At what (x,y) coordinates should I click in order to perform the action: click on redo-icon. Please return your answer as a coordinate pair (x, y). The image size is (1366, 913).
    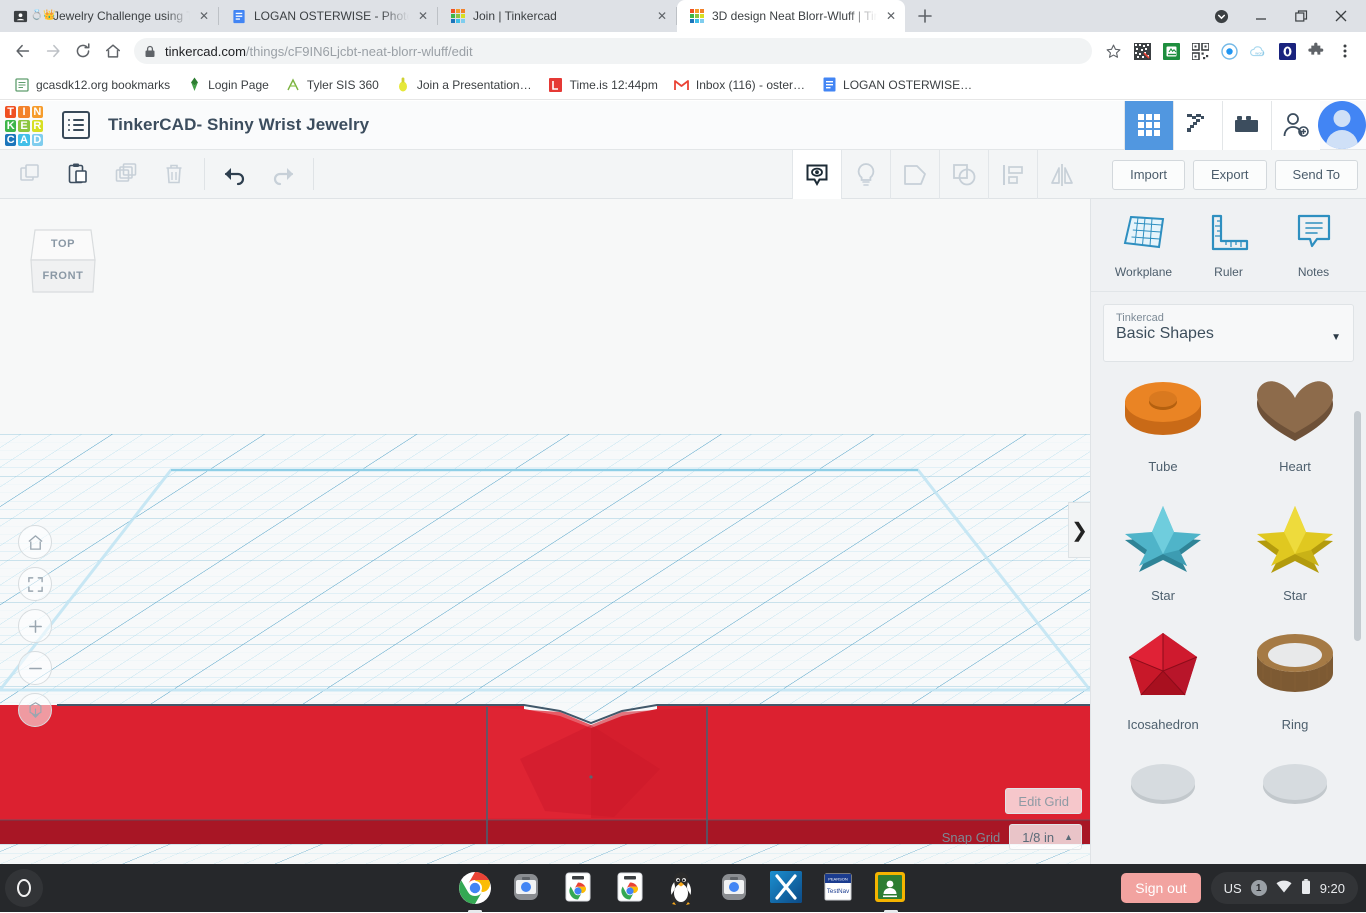
    Looking at the image, I should click on (283, 174).